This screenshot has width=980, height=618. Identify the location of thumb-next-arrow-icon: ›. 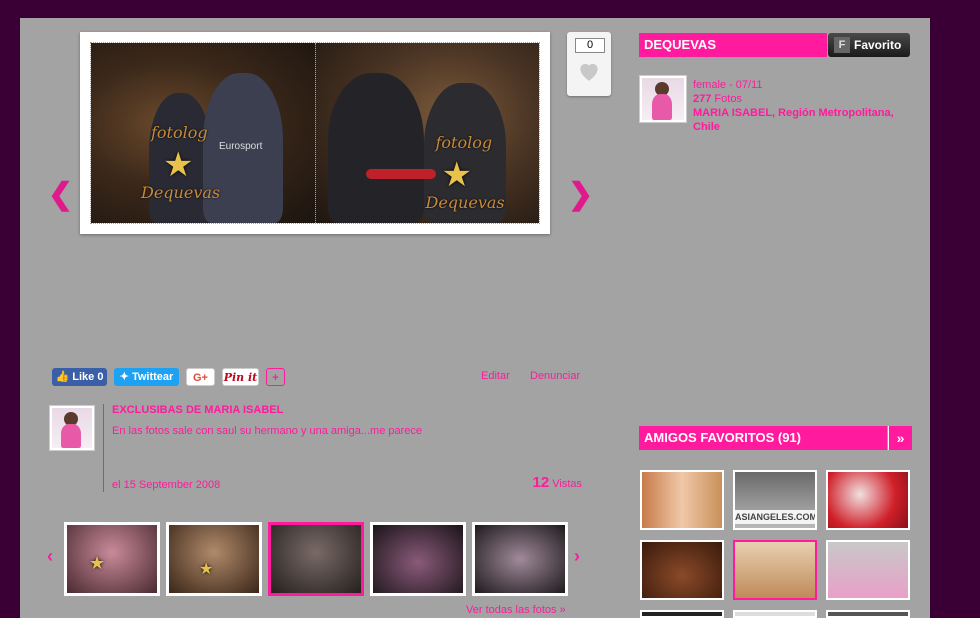
(577, 556).